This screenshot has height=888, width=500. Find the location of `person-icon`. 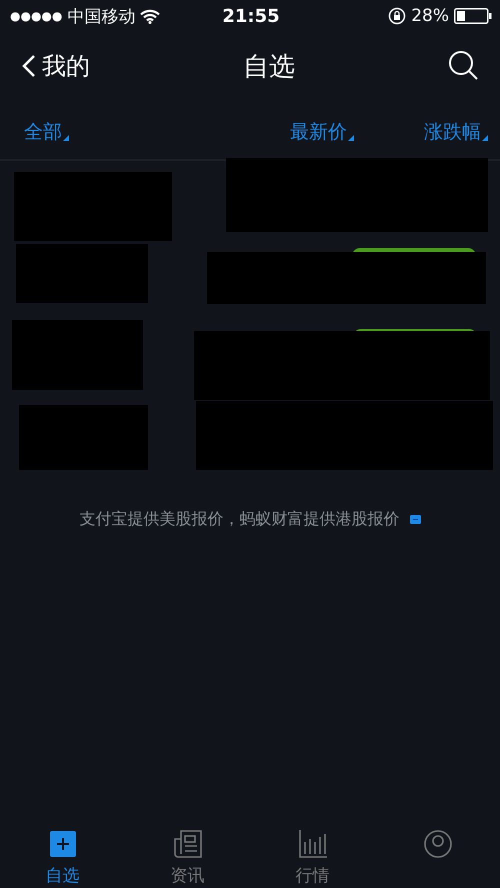

person-icon is located at coordinates (438, 844).